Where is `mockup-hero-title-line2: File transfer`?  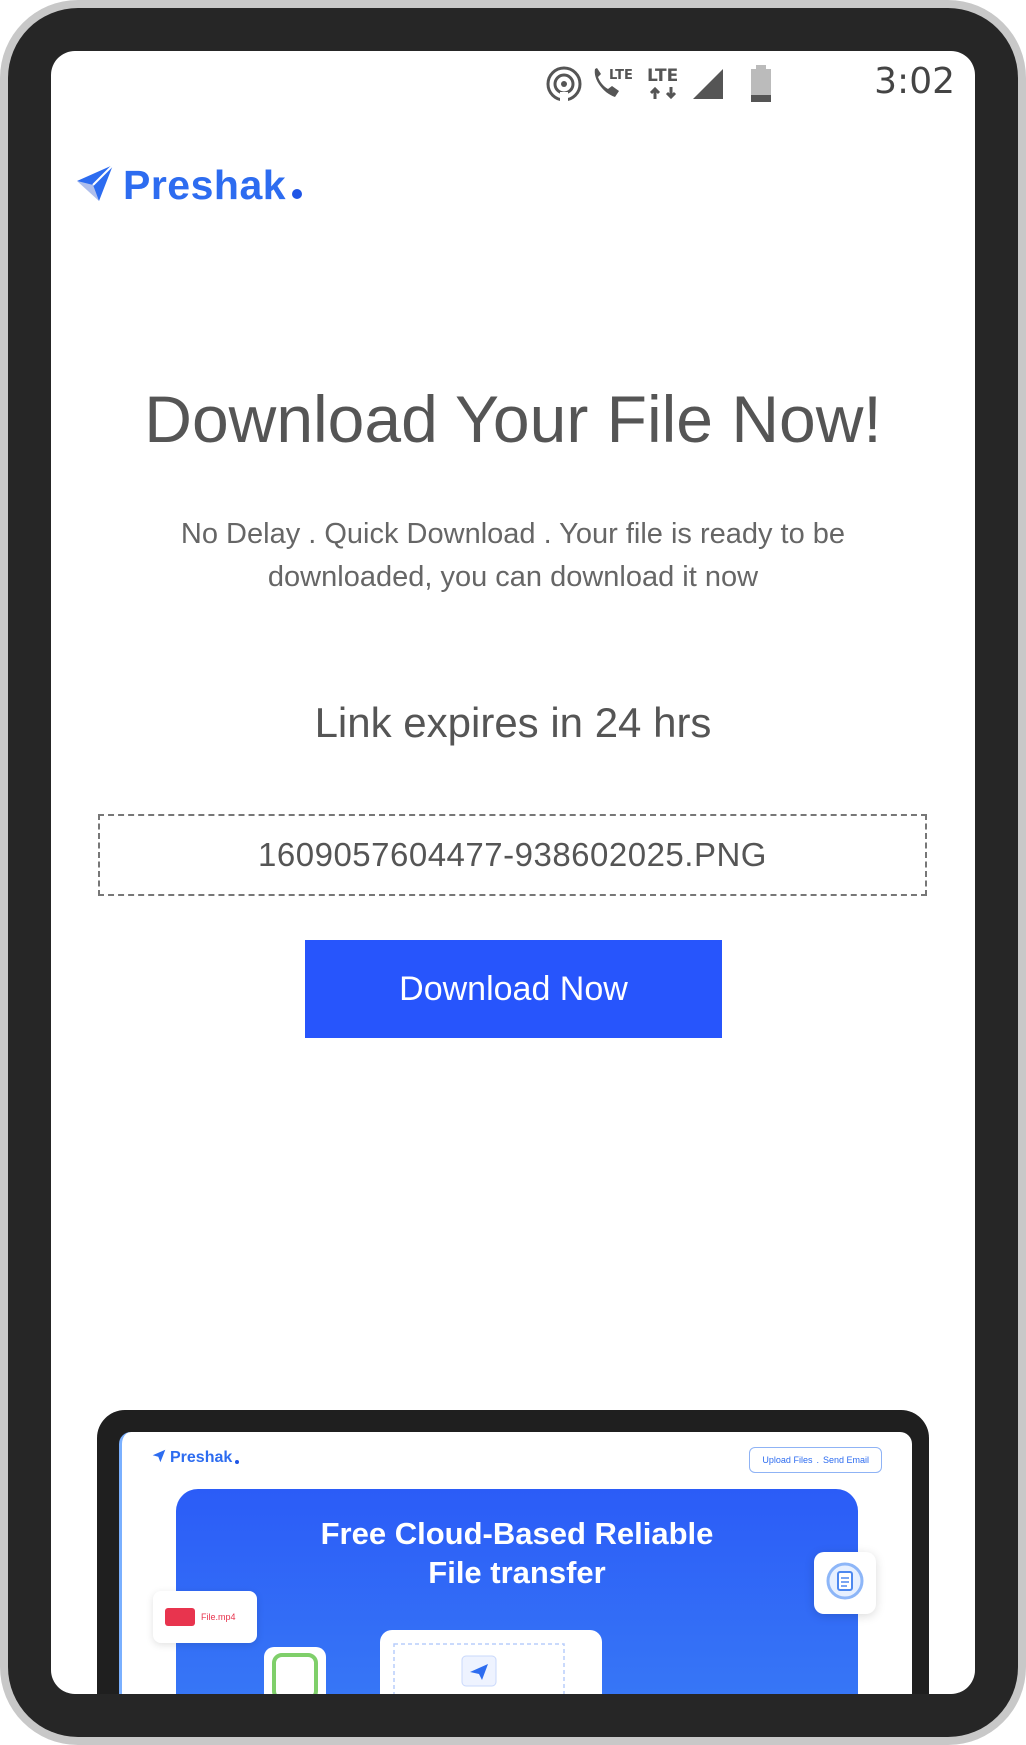 mockup-hero-title-line2: File transfer is located at coordinates (517, 1572).